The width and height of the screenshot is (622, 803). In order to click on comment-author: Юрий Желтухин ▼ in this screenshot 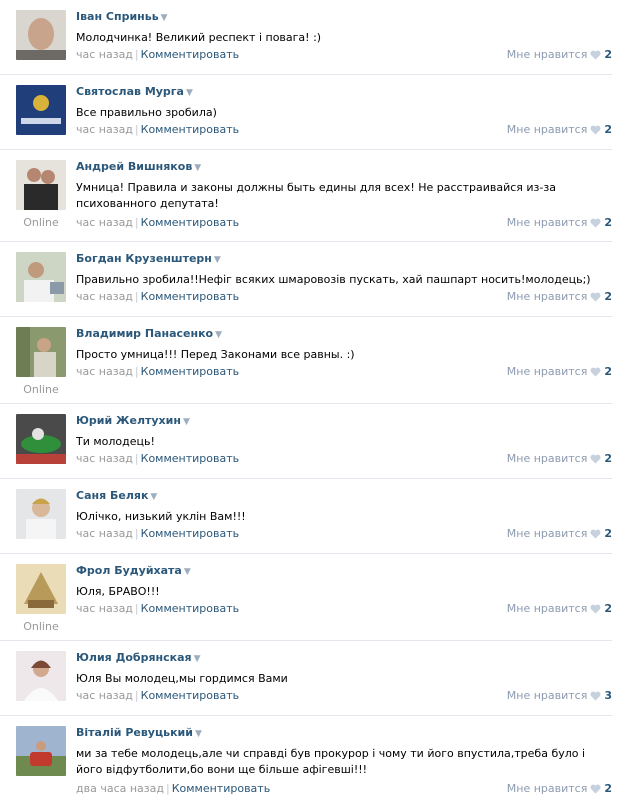, I will do `click(133, 420)`.